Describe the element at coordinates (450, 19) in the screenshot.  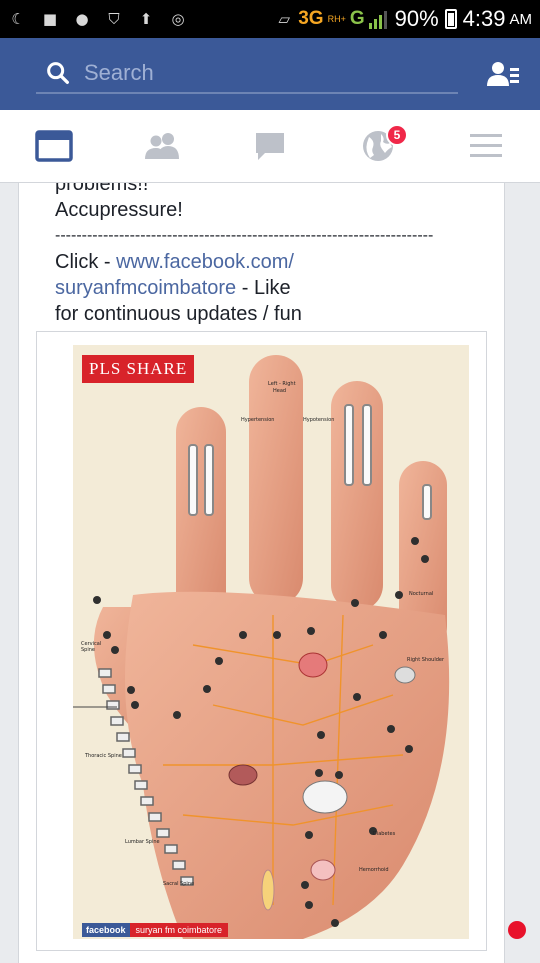
I see `battery-icon` at that location.